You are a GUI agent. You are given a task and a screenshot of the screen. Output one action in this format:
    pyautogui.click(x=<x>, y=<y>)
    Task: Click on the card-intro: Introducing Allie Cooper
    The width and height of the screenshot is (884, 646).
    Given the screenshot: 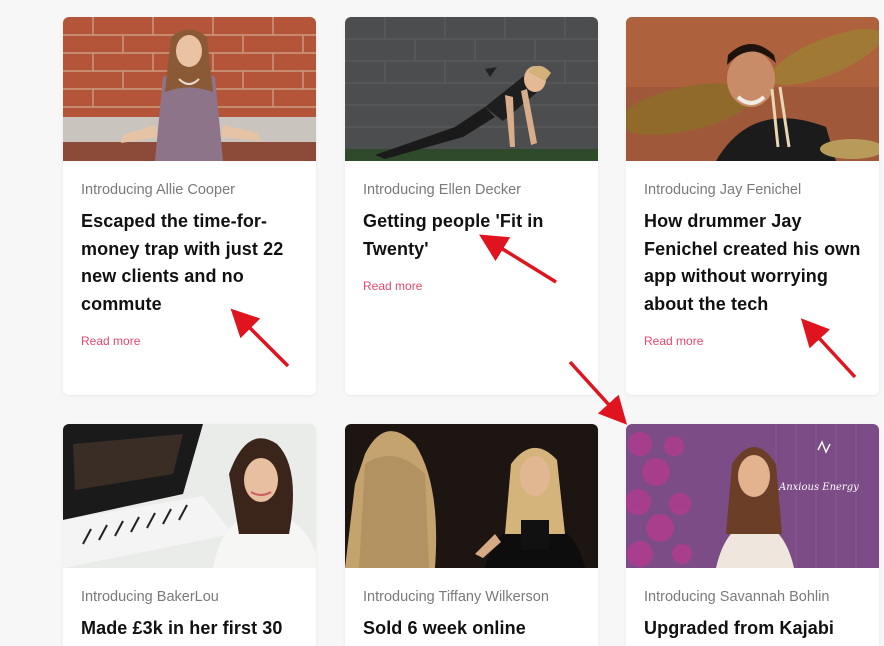 What is the action you would take?
    pyautogui.click(x=158, y=190)
    